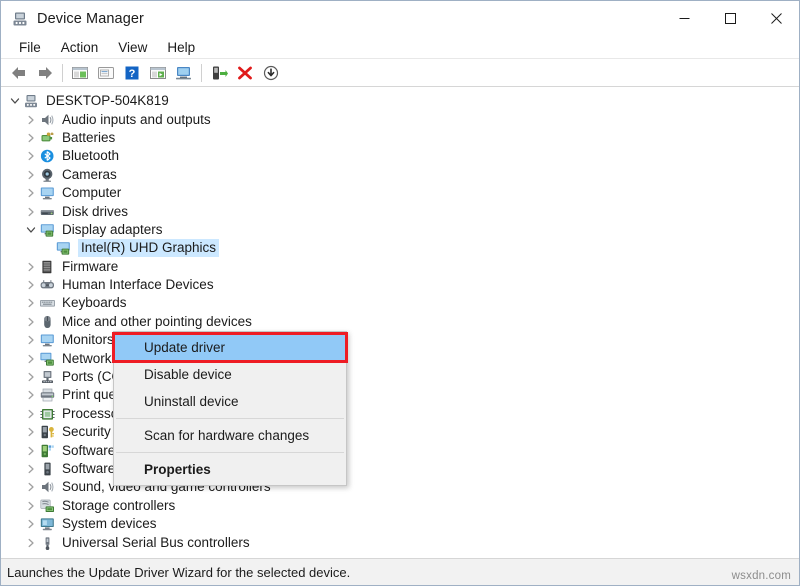  I want to click on title-bar: Device Manager, so click(400, 18).